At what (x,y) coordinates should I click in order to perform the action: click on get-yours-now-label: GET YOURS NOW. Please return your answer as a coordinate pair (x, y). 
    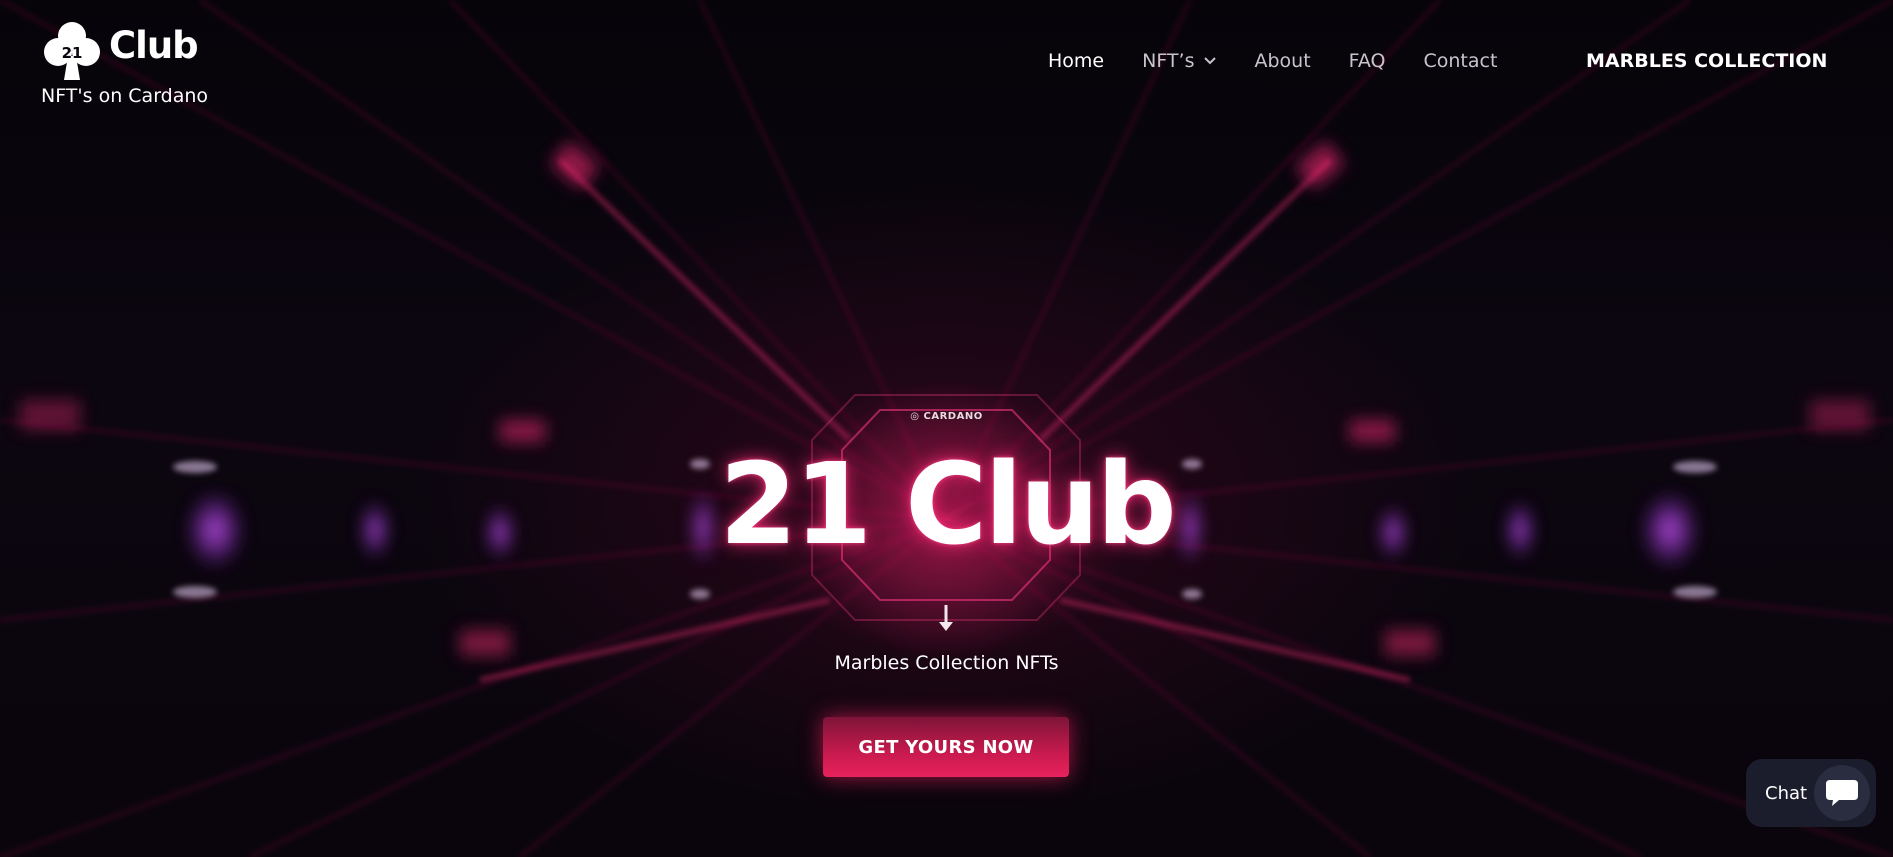
    Looking at the image, I should click on (946, 747).